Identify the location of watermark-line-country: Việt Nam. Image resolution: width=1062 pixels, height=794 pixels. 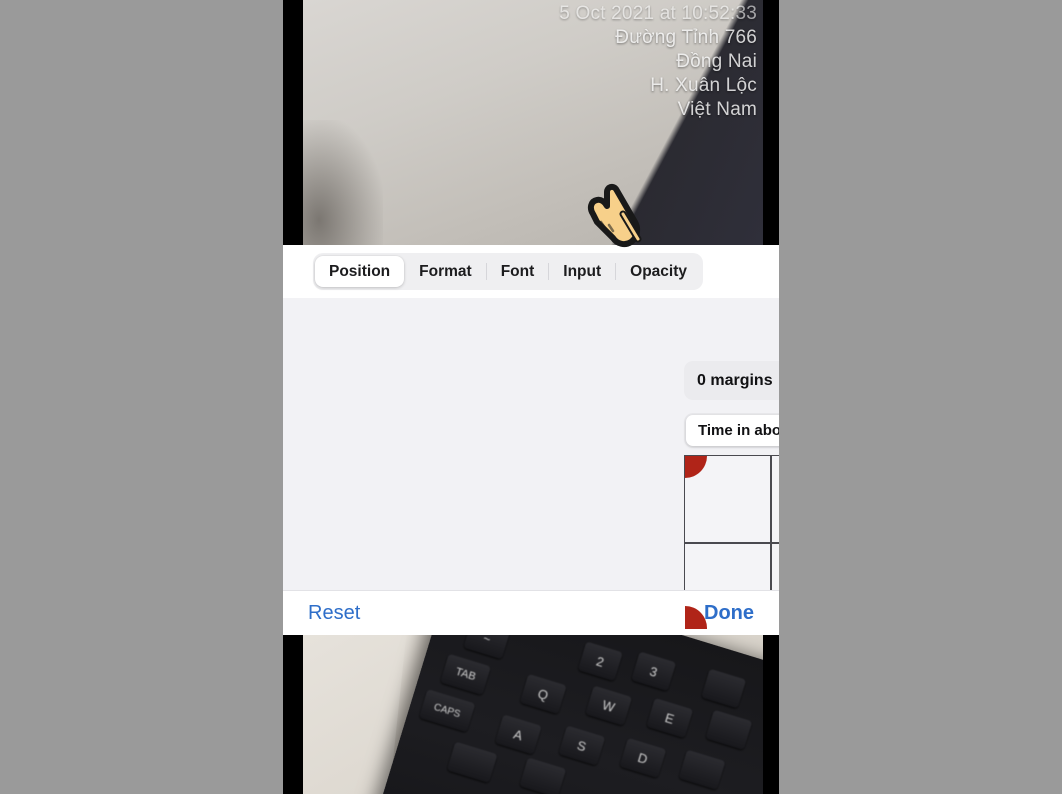
(717, 109).